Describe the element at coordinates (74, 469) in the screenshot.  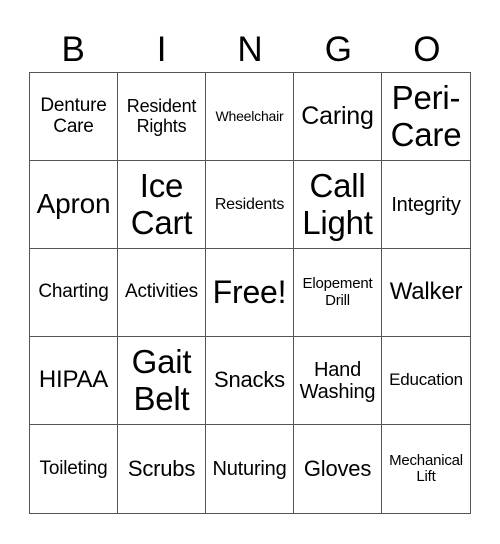
I see `bingo-cell: Toileting` at that location.